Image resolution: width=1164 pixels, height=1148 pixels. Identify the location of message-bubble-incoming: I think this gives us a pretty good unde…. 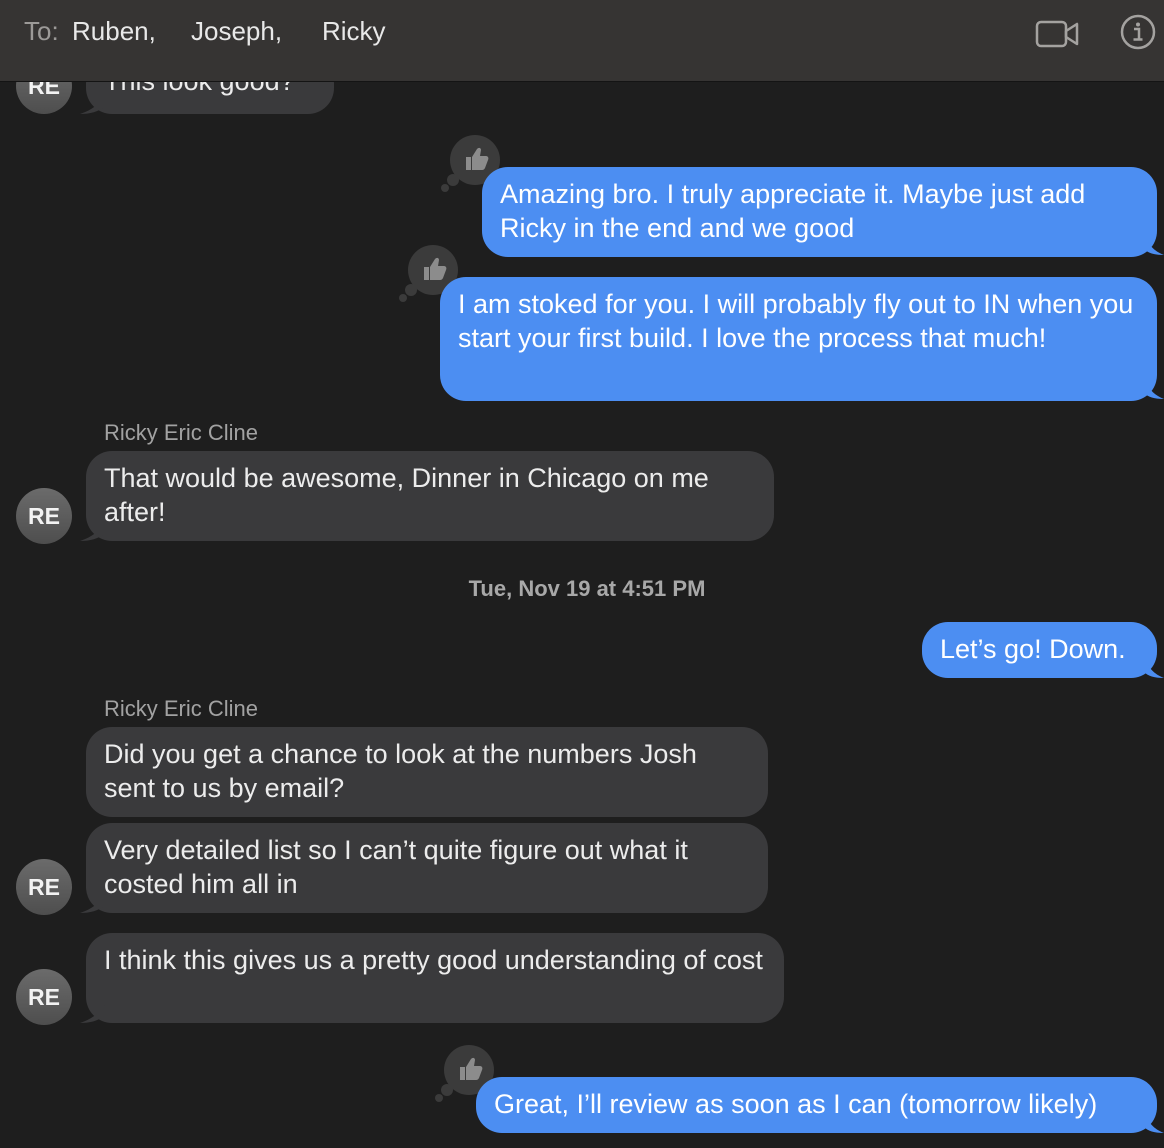
(435, 978).